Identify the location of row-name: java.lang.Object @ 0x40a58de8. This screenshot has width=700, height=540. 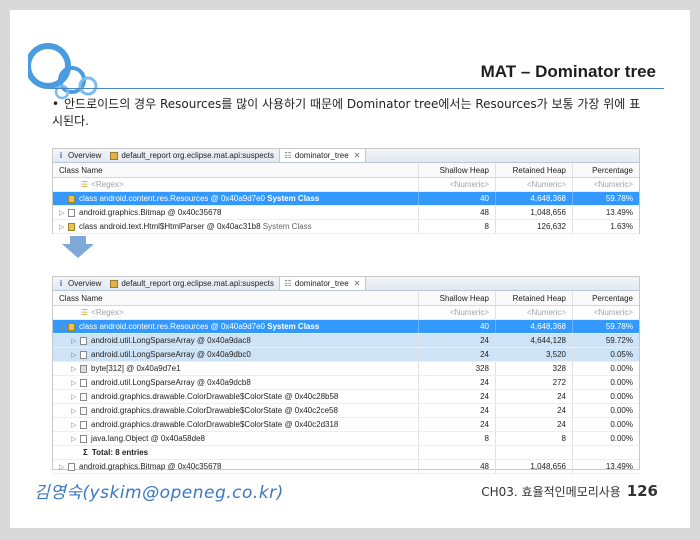
(148, 438).